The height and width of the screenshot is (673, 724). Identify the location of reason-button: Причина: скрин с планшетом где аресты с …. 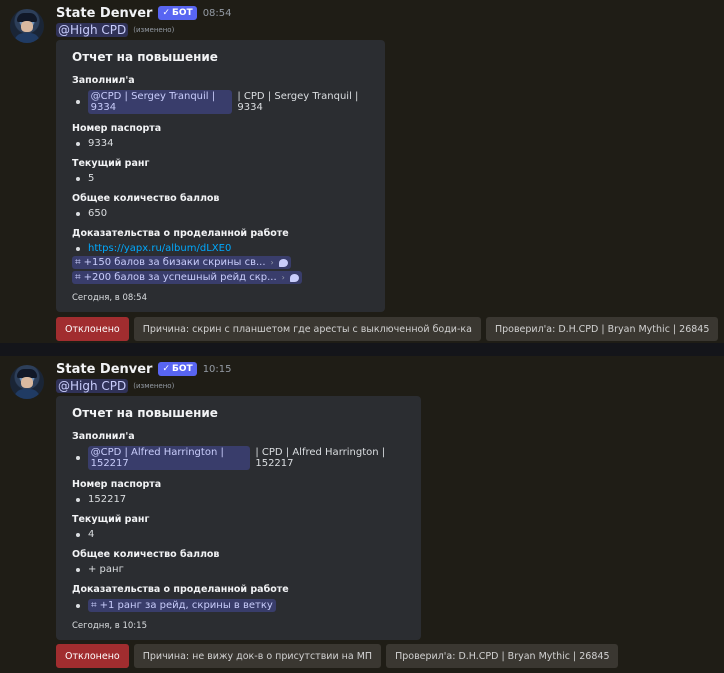
(307, 329).